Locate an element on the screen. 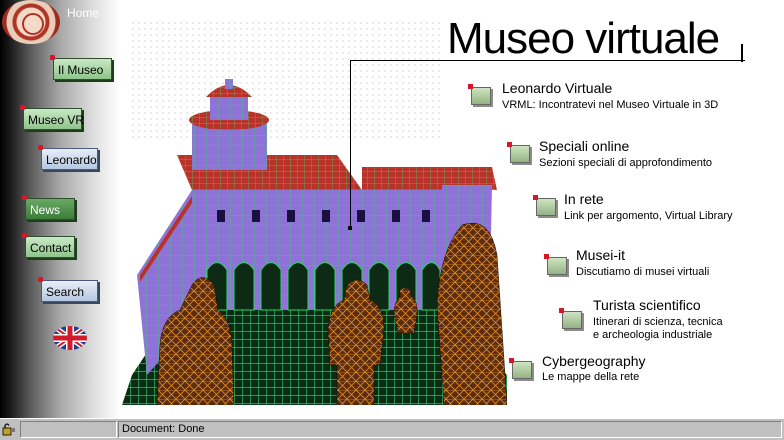 The image size is (784, 440). menu-item-title: In rete is located at coordinates (584, 199).